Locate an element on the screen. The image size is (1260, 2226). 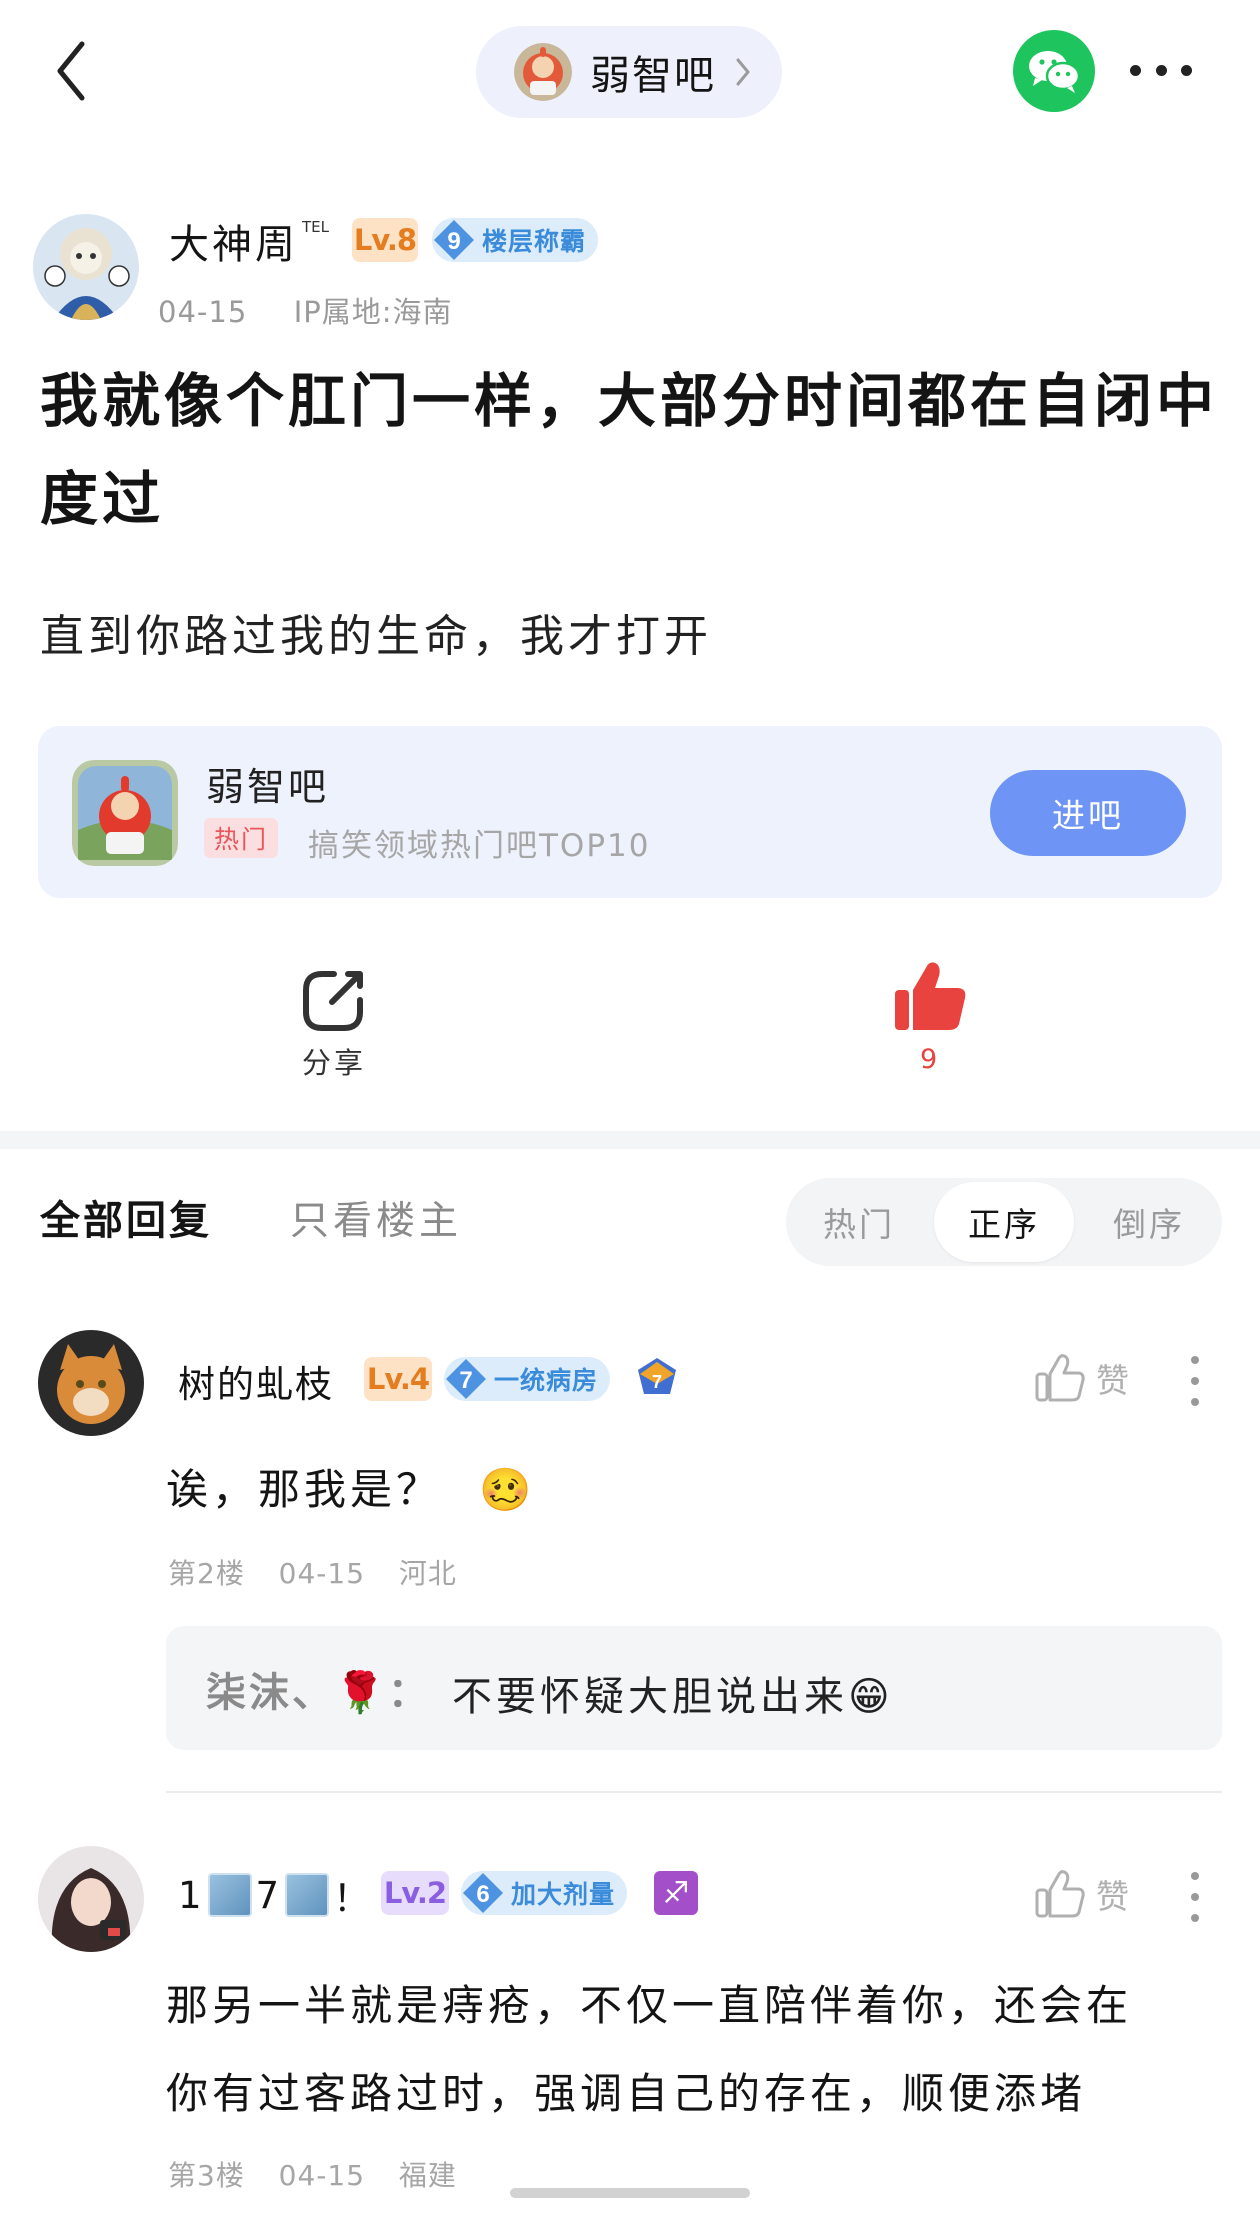
rank-number: 6 is located at coordinates (482, 1894).